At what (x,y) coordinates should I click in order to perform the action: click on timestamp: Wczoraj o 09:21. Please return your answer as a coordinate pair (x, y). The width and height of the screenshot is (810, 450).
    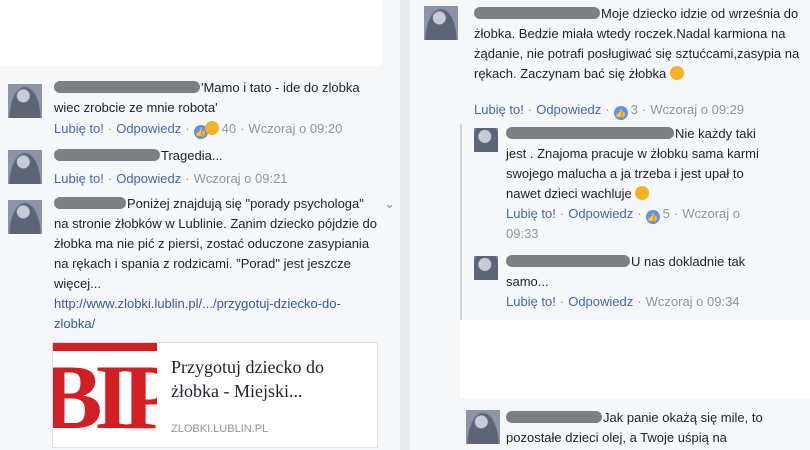
    Looking at the image, I should click on (241, 178).